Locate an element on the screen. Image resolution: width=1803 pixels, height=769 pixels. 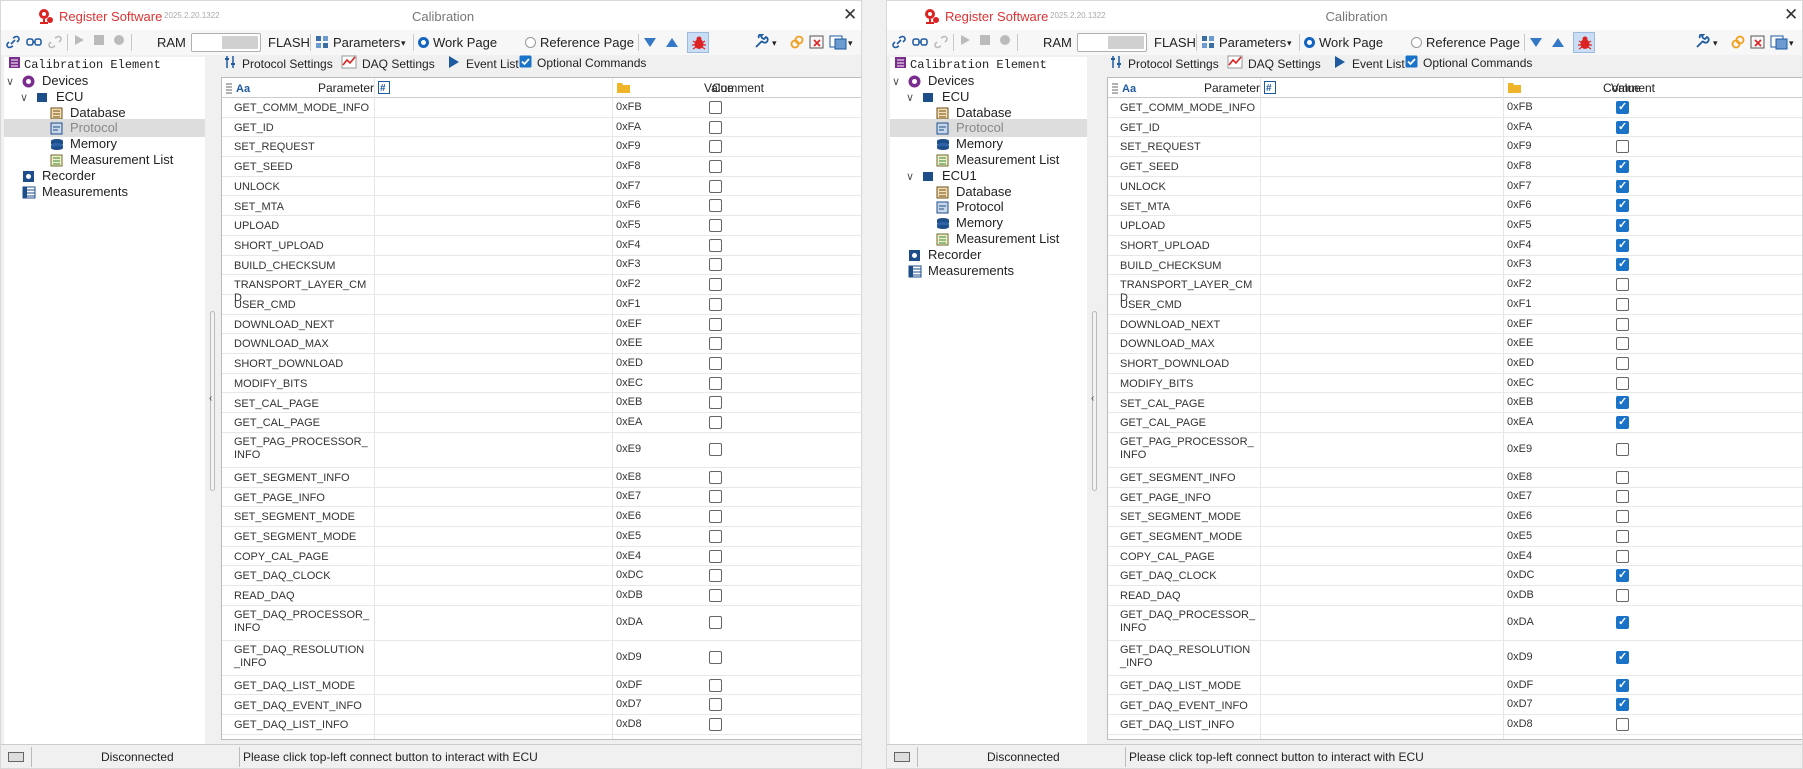
table-row: SET_CAL_PAGE 0xEB is located at coordinates (541, 404).